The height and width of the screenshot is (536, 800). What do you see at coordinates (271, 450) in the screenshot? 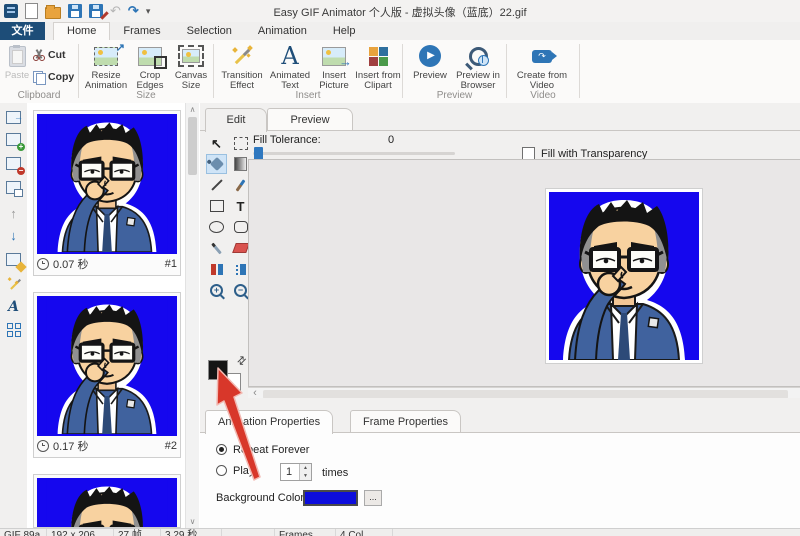
I see `repeat-forever-label: Repeat Forever` at bounding box center [271, 450].